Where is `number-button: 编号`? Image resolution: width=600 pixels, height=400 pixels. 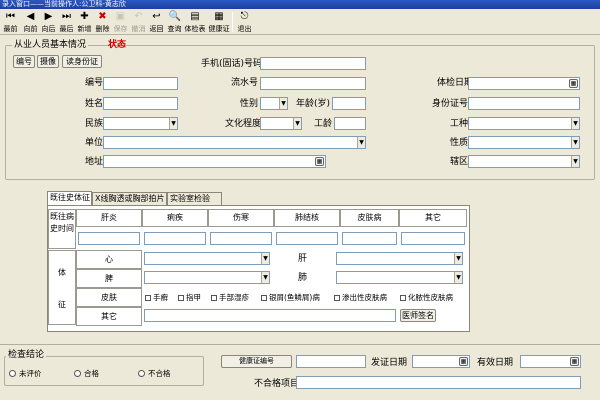
number-button: 编号 is located at coordinates (24, 61).